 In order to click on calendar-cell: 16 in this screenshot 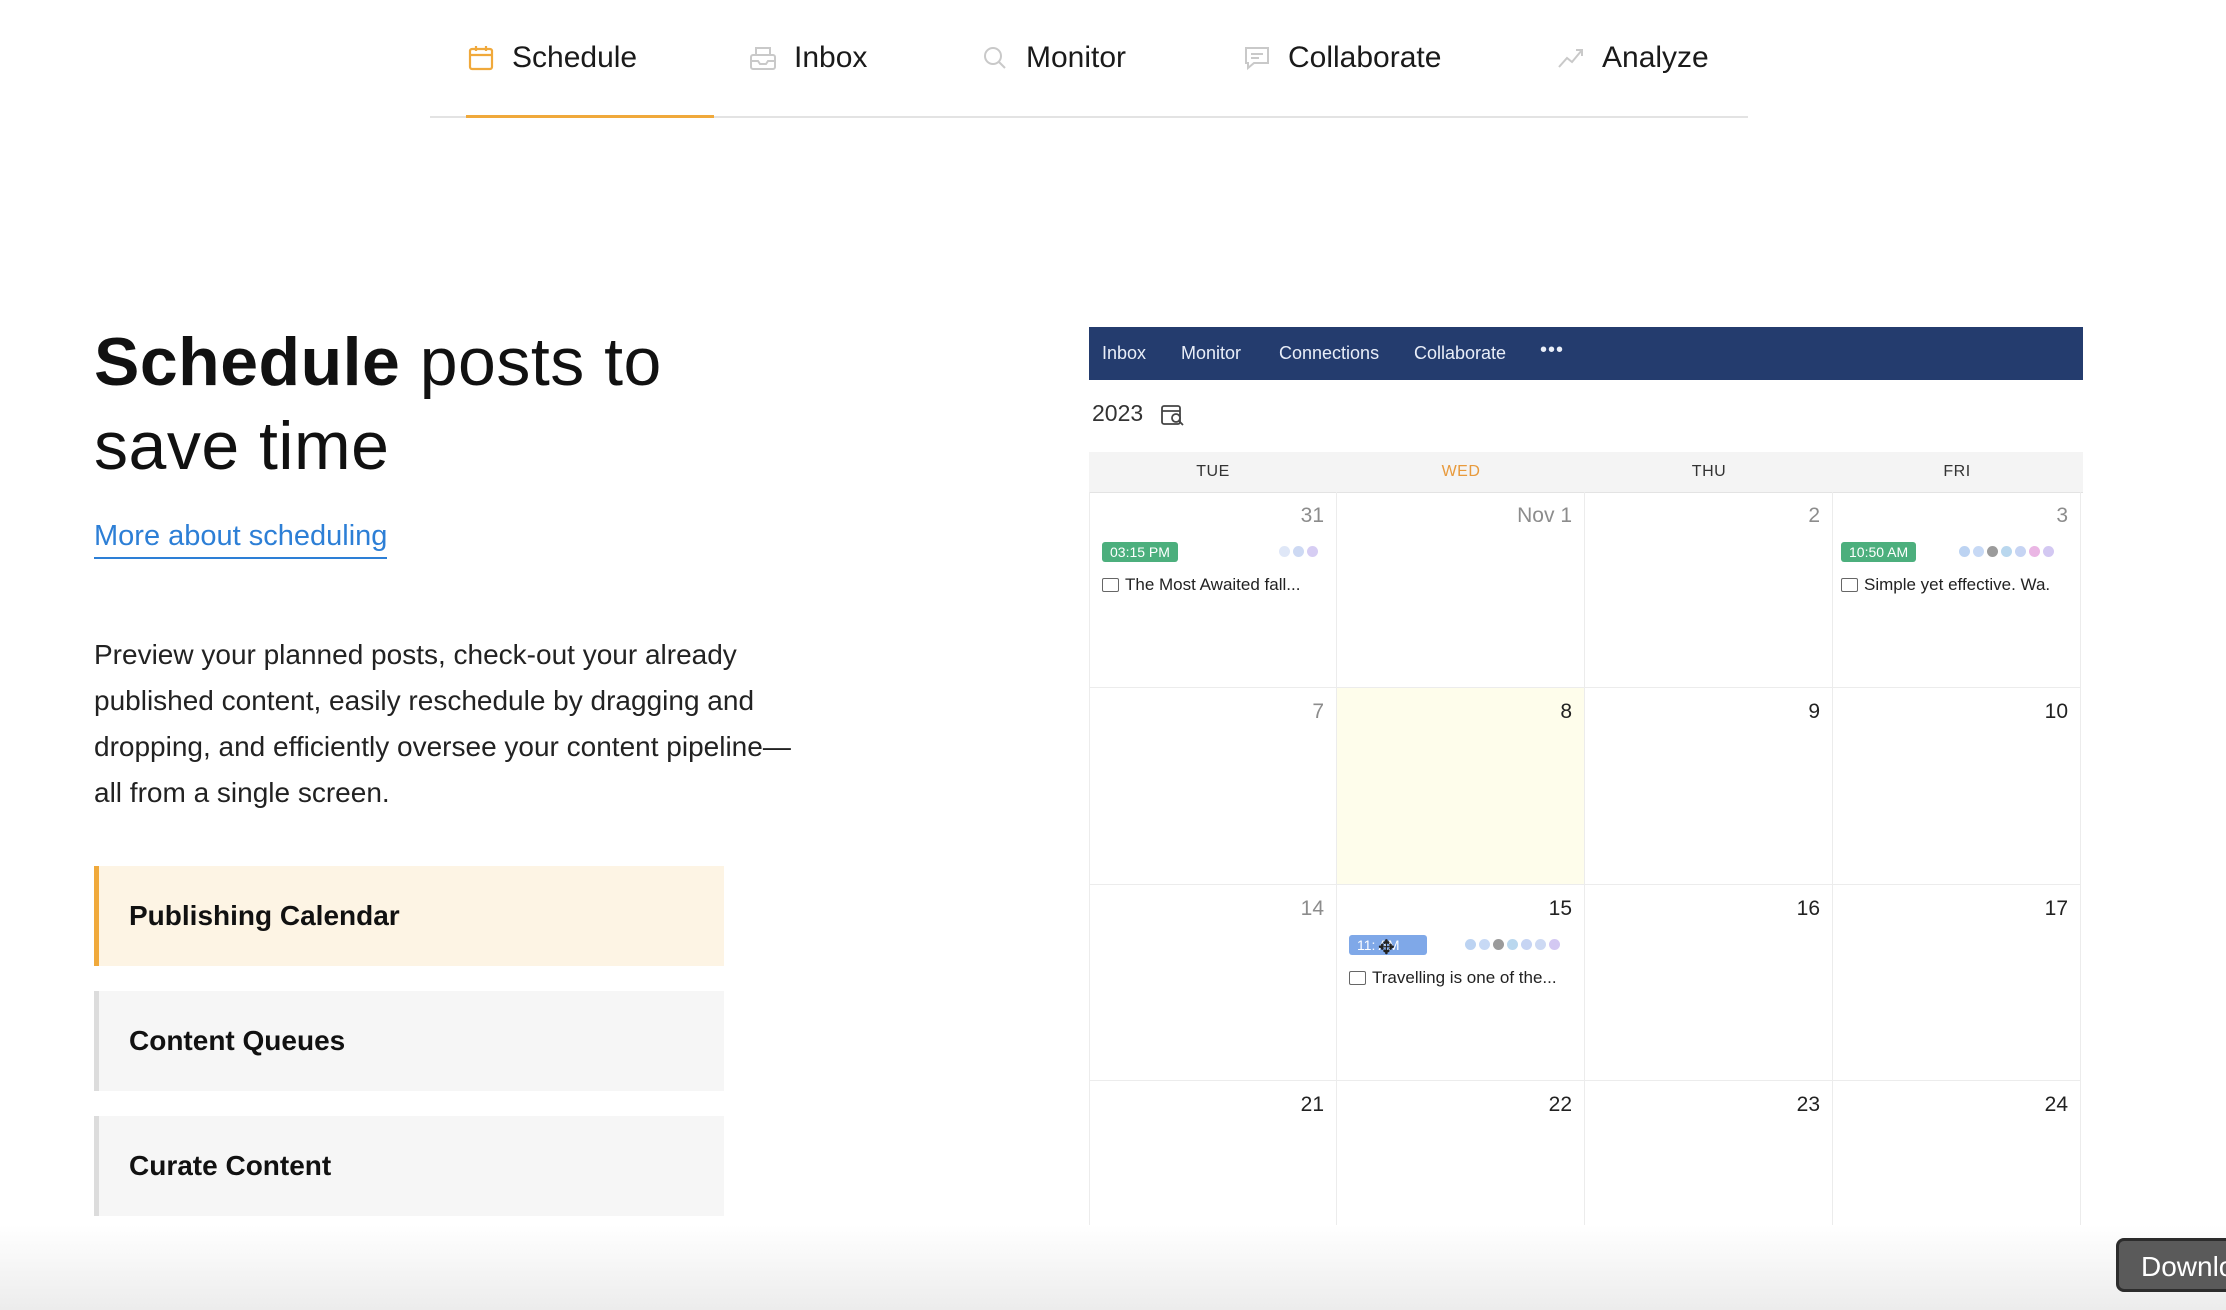, I will do `click(1709, 983)`.